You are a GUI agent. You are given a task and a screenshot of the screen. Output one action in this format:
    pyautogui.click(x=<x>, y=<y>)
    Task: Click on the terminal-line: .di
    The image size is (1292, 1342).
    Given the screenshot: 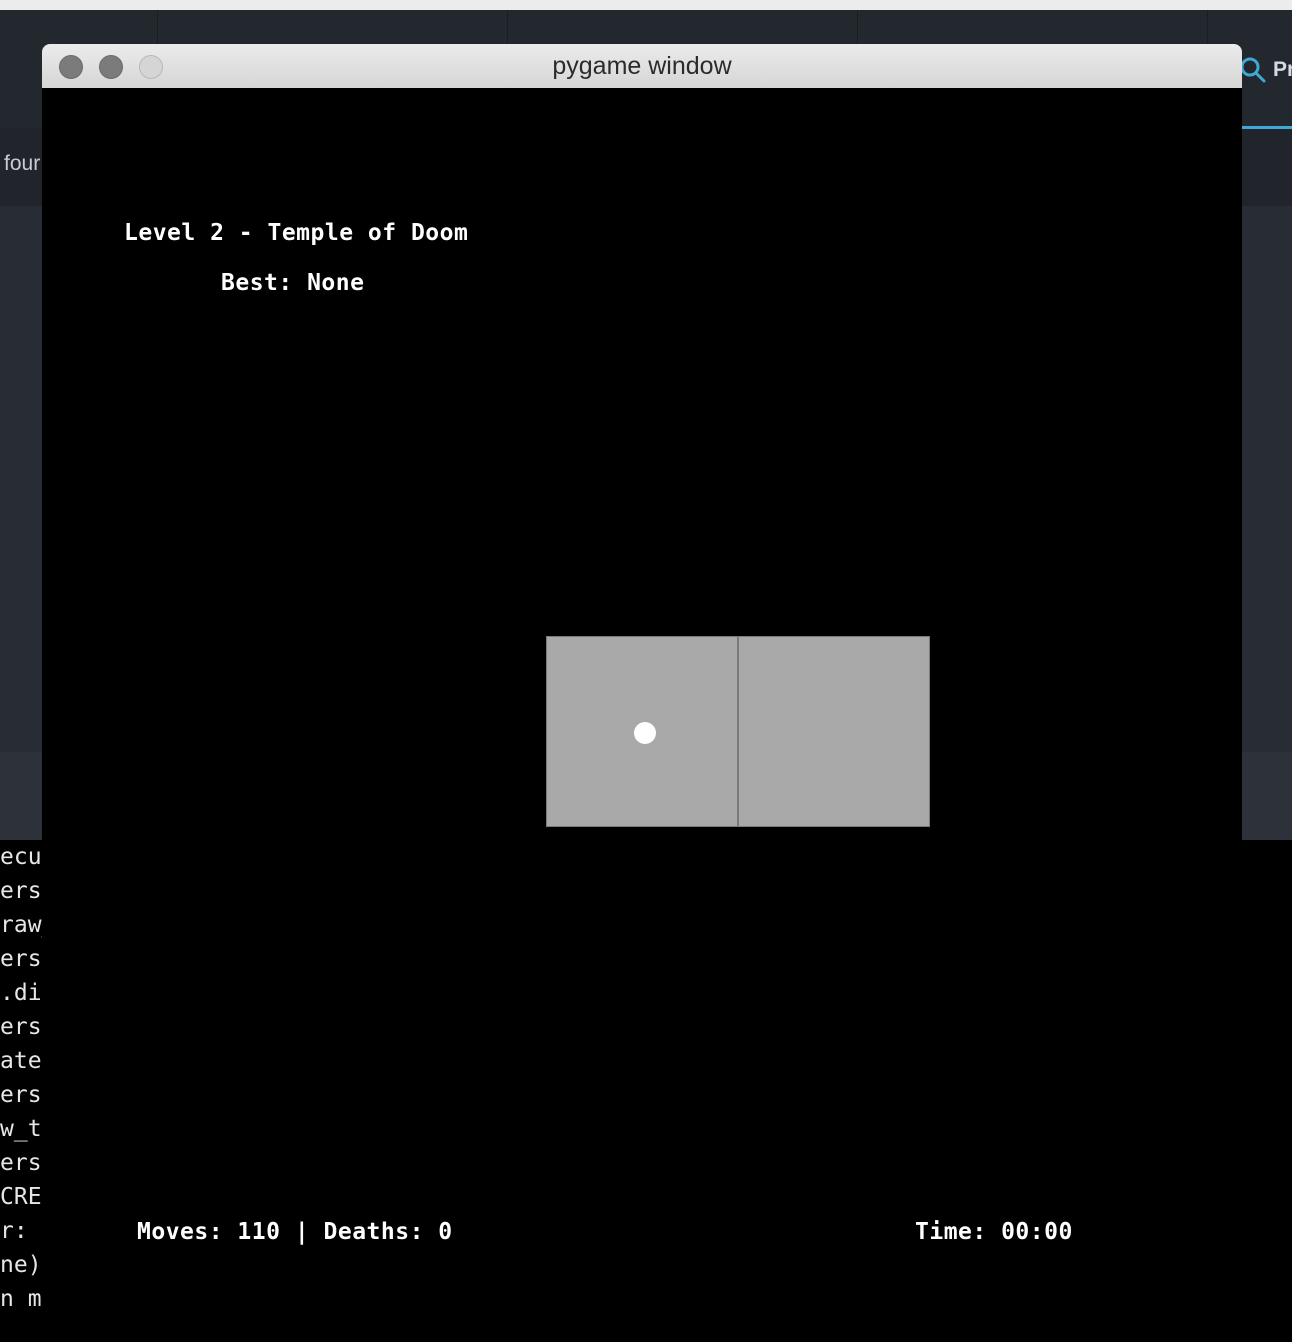 What is the action you would take?
    pyautogui.click(x=21, y=993)
    